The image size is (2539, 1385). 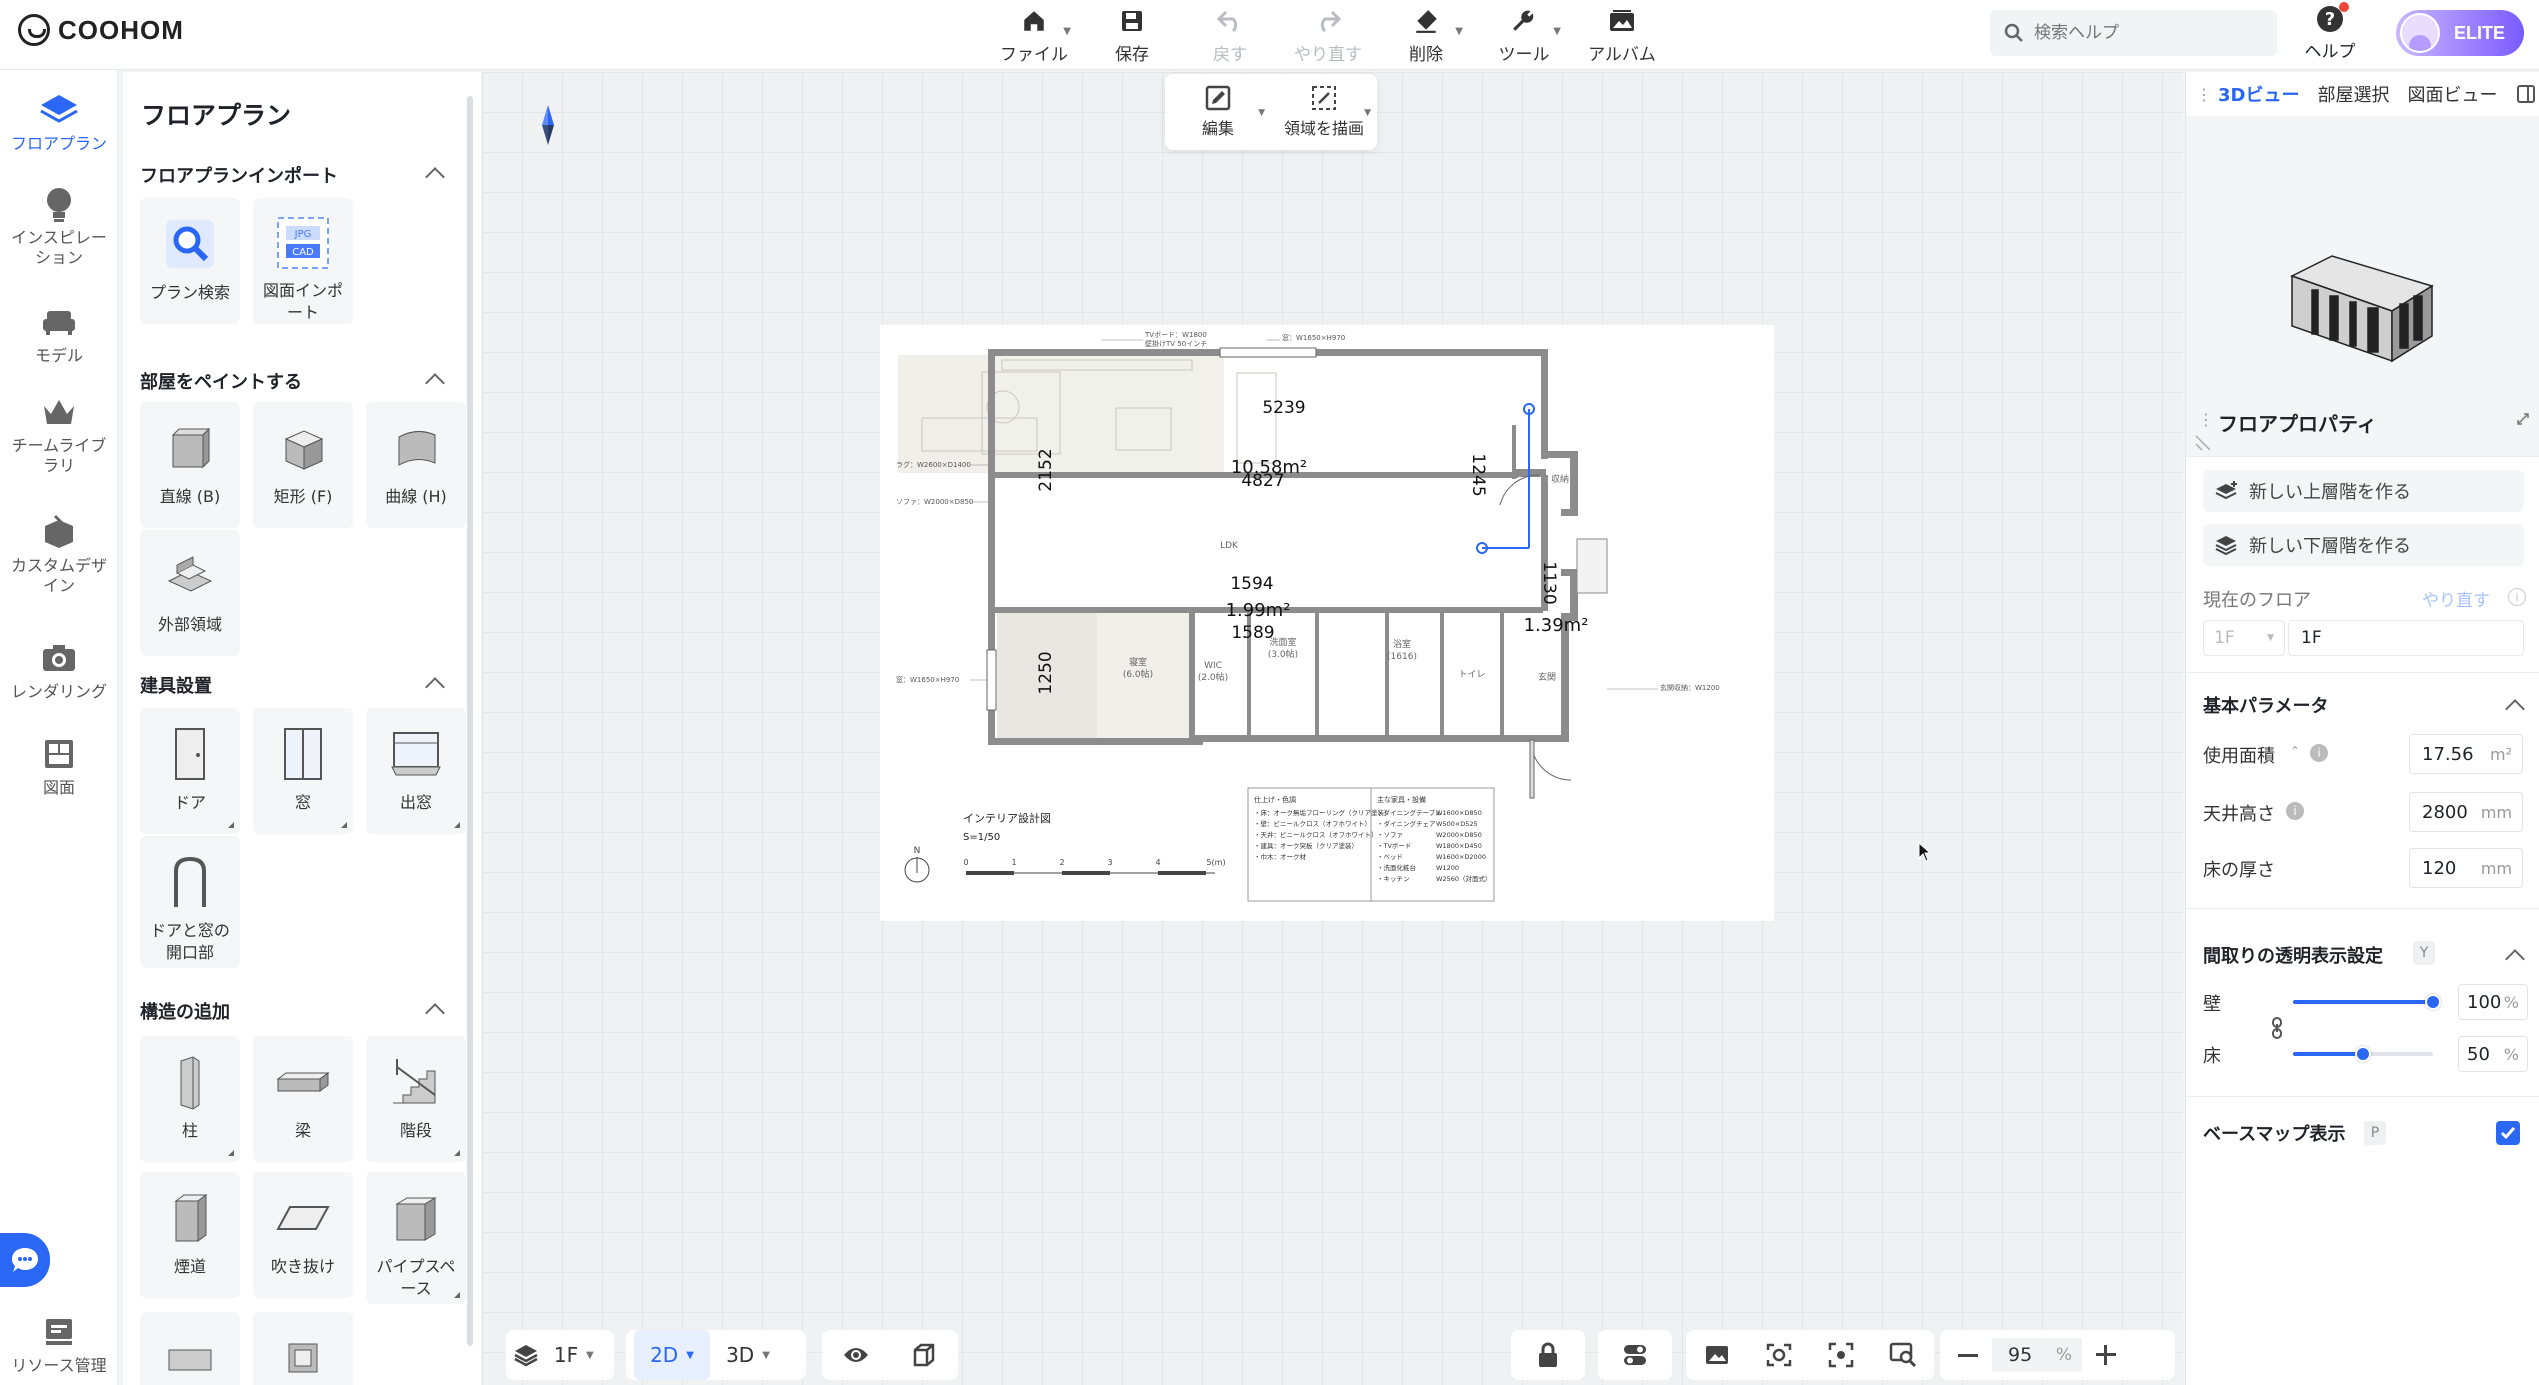 What do you see at coordinates (2406, 638) in the screenshot?
I see `floor-name-input: 1F` at bounding box center [2406, 638].